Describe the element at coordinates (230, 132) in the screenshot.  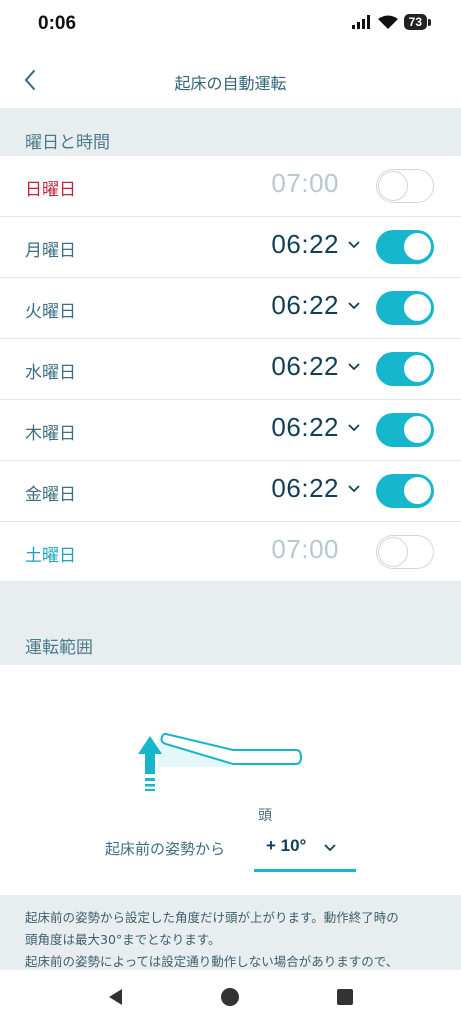
I see `schedule-section-header: 曜日と時間` at that location.